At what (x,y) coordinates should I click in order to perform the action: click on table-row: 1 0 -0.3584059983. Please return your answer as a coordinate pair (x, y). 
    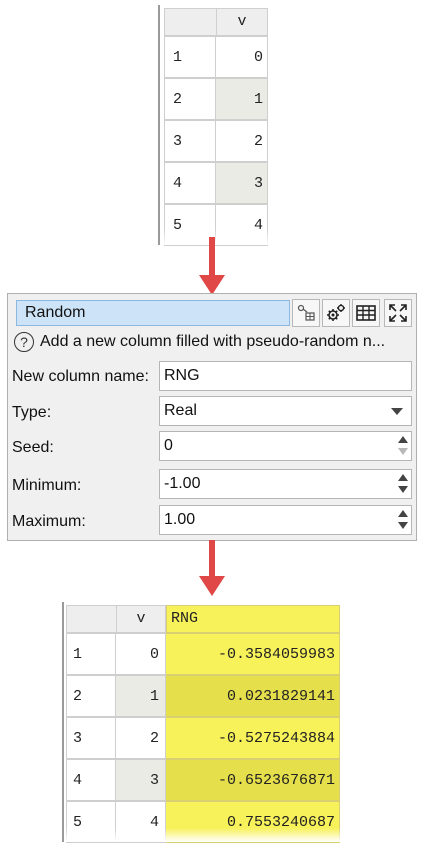
    Looking at the image, I should click on (203, 654).